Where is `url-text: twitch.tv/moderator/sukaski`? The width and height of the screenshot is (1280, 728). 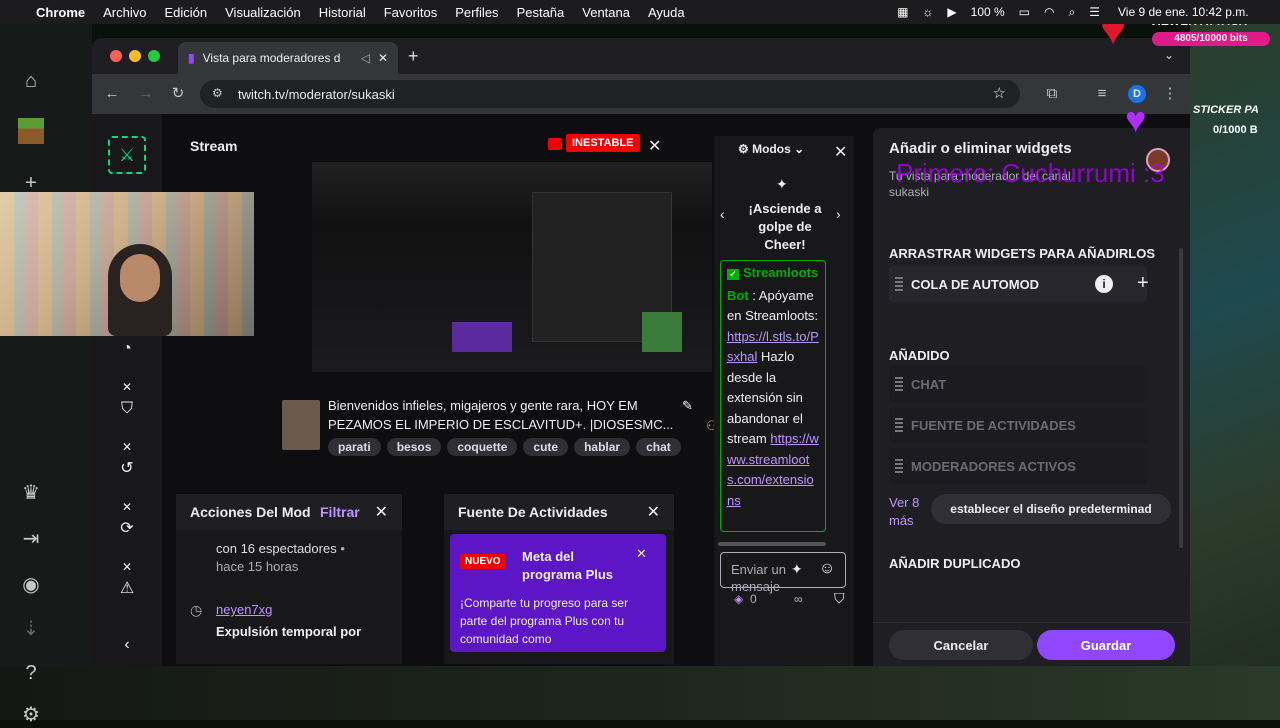
url-text: twitch.tv/moderator/sukaski is located at coordinates (316, 94).